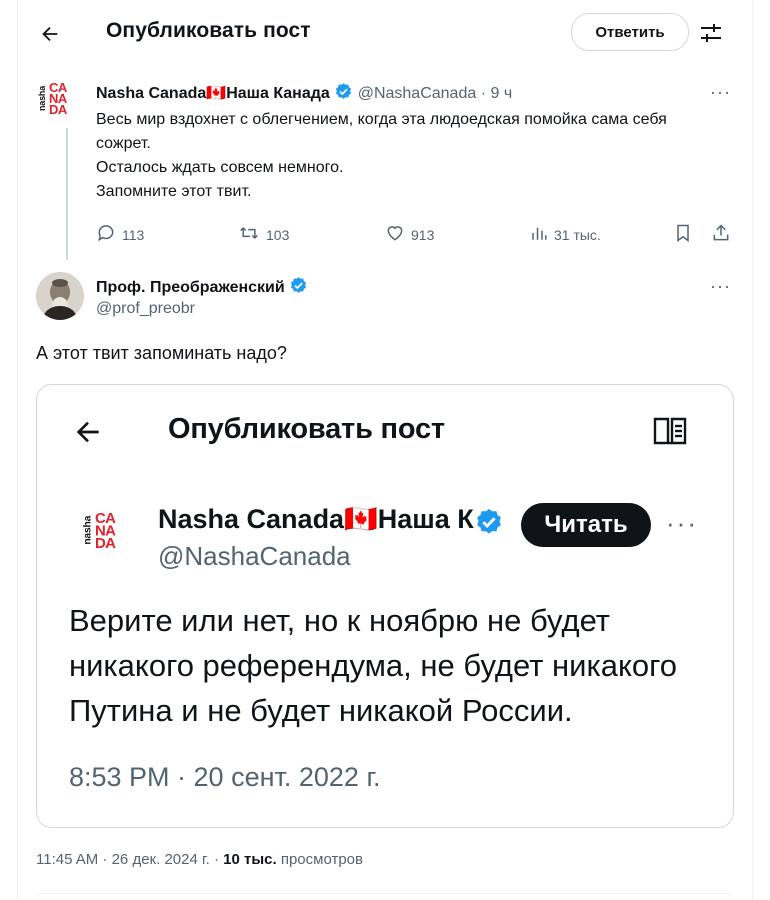  What do you see at coordinates (425, 519) in the screenshot?
I see `card-name-ru: Наша К` at bounding box center [425, 519].